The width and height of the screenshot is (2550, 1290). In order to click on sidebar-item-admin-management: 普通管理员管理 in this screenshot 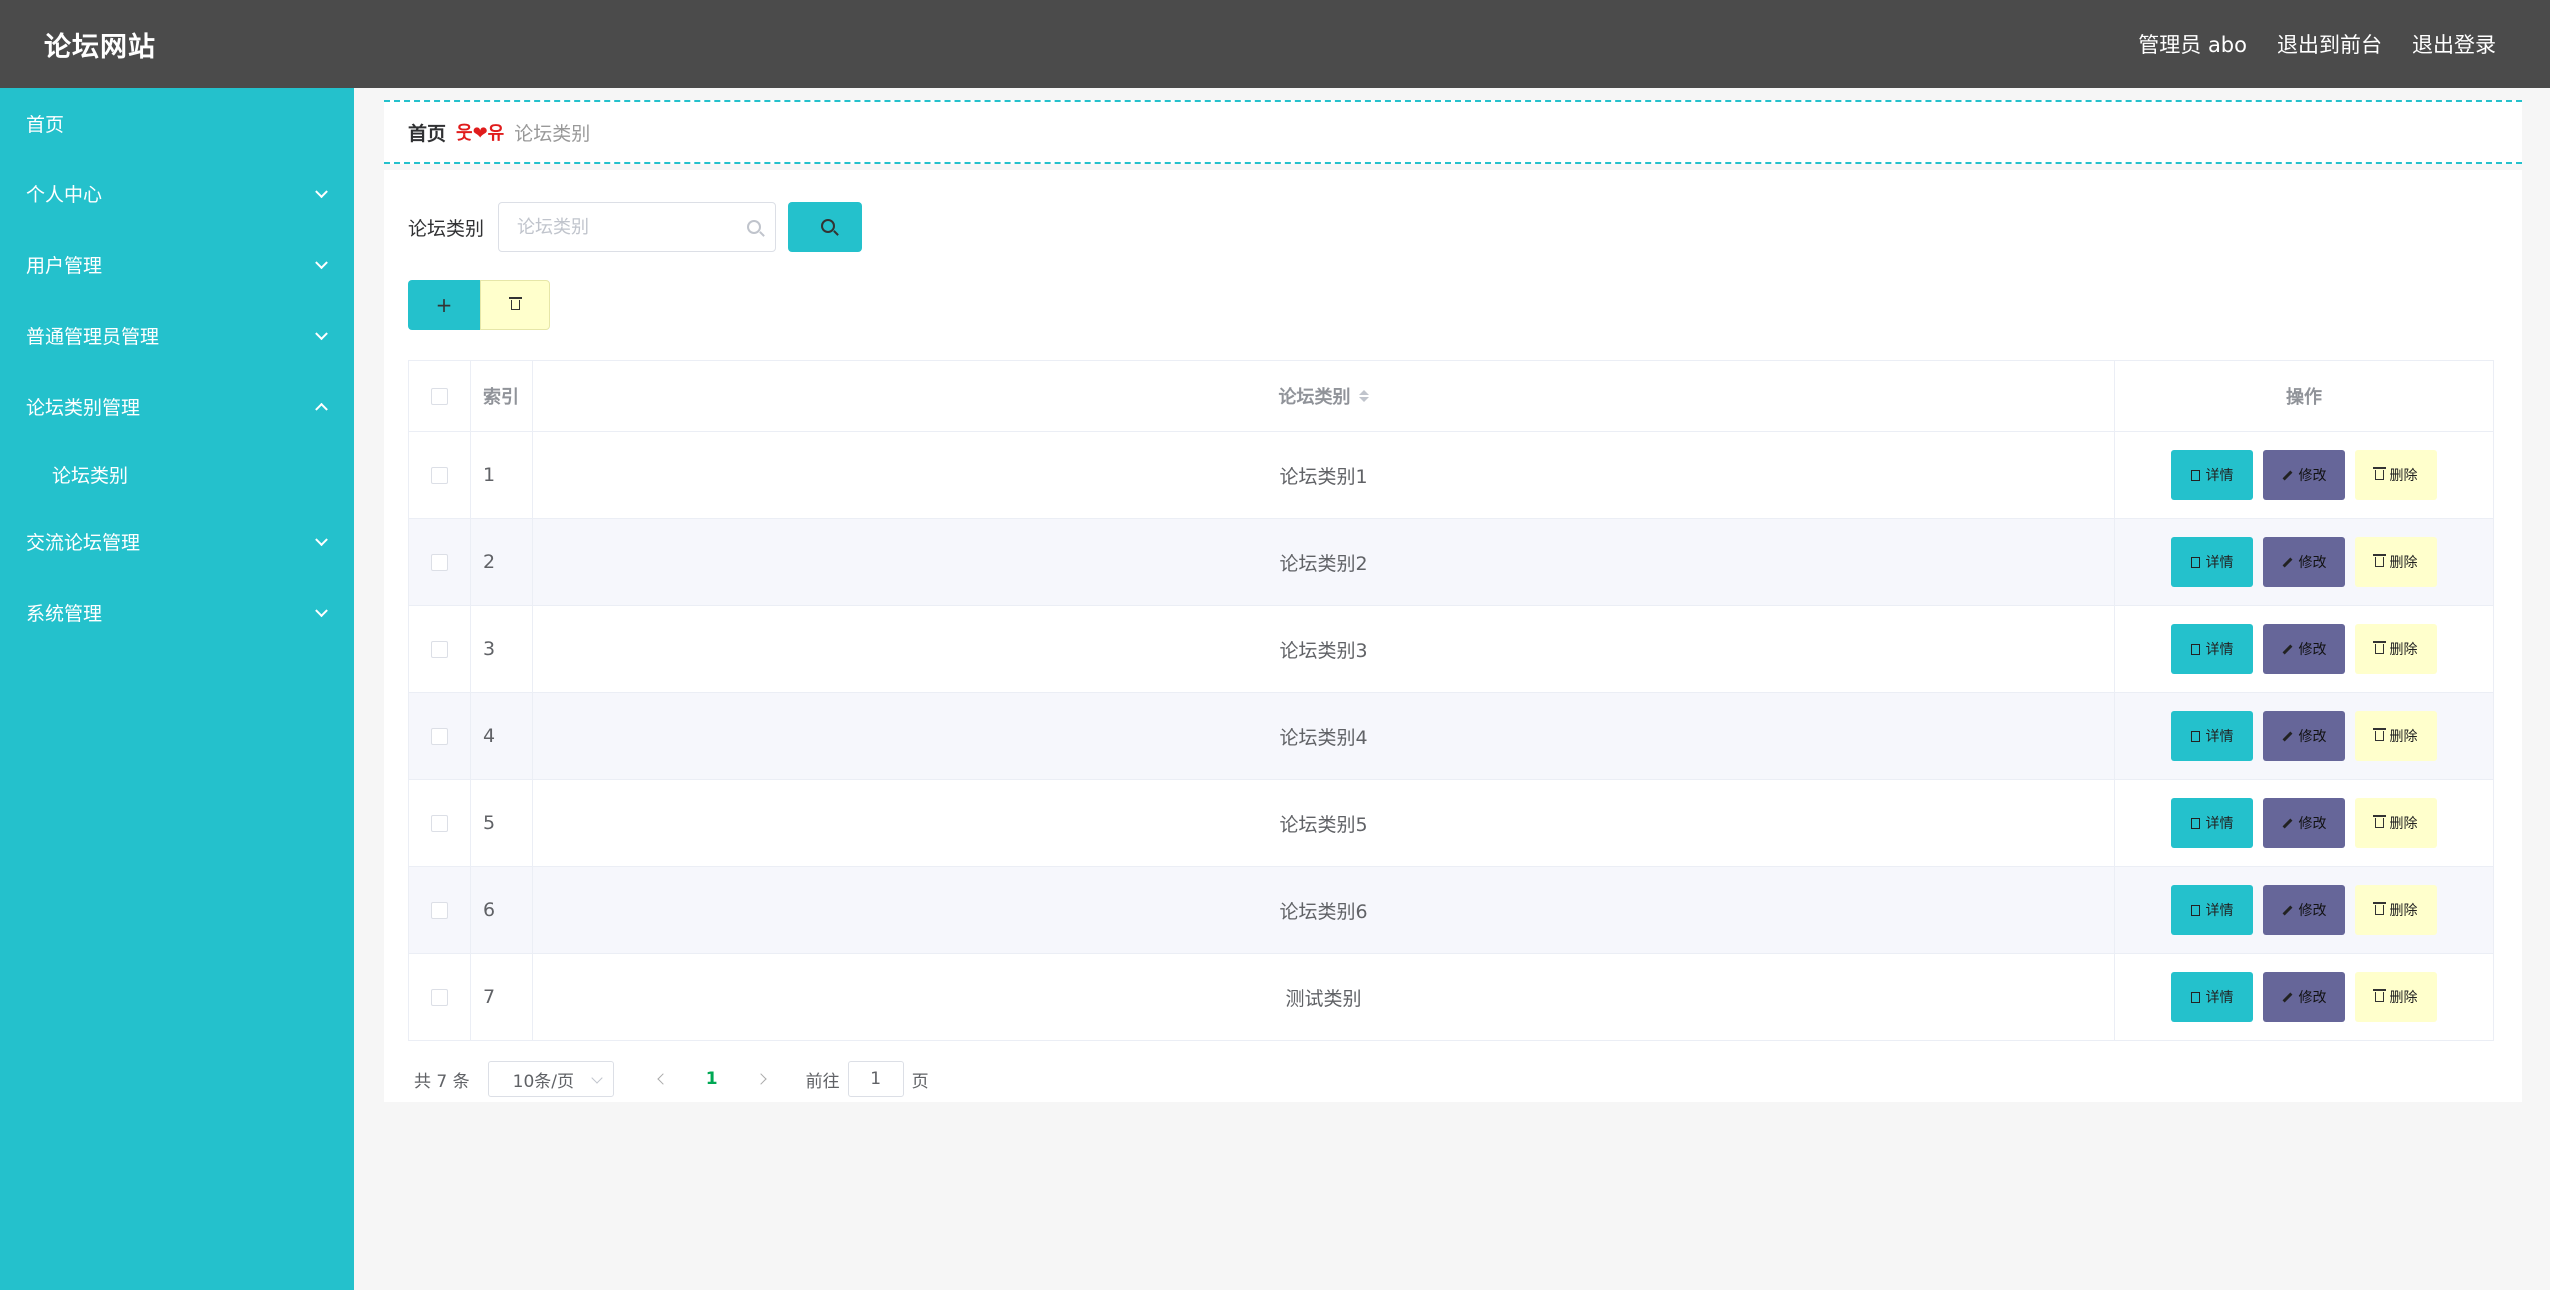, I will do `click(177, 335)`.